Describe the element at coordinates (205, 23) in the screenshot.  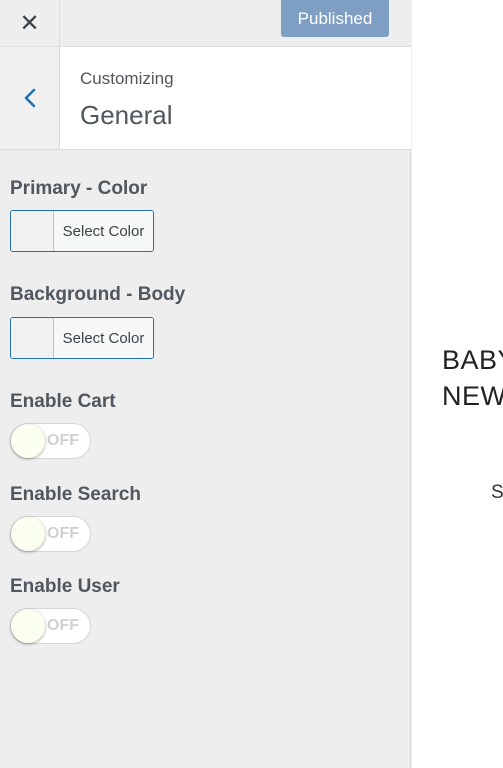
I see `customizer-topbar: ✕ Published` at that location.